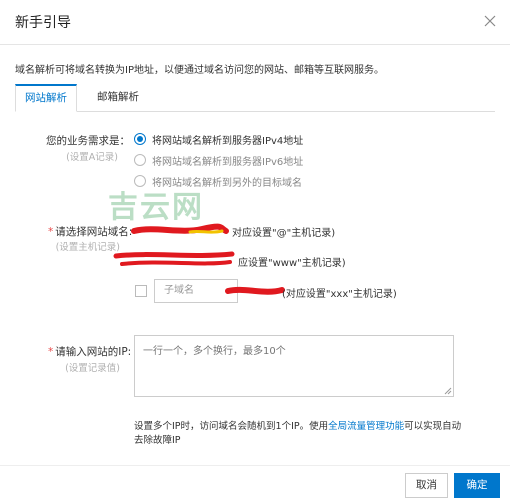 This screenshot has height=500, width=510. I want to click on business-label: 您的业务需求是：, so click(88, 141).